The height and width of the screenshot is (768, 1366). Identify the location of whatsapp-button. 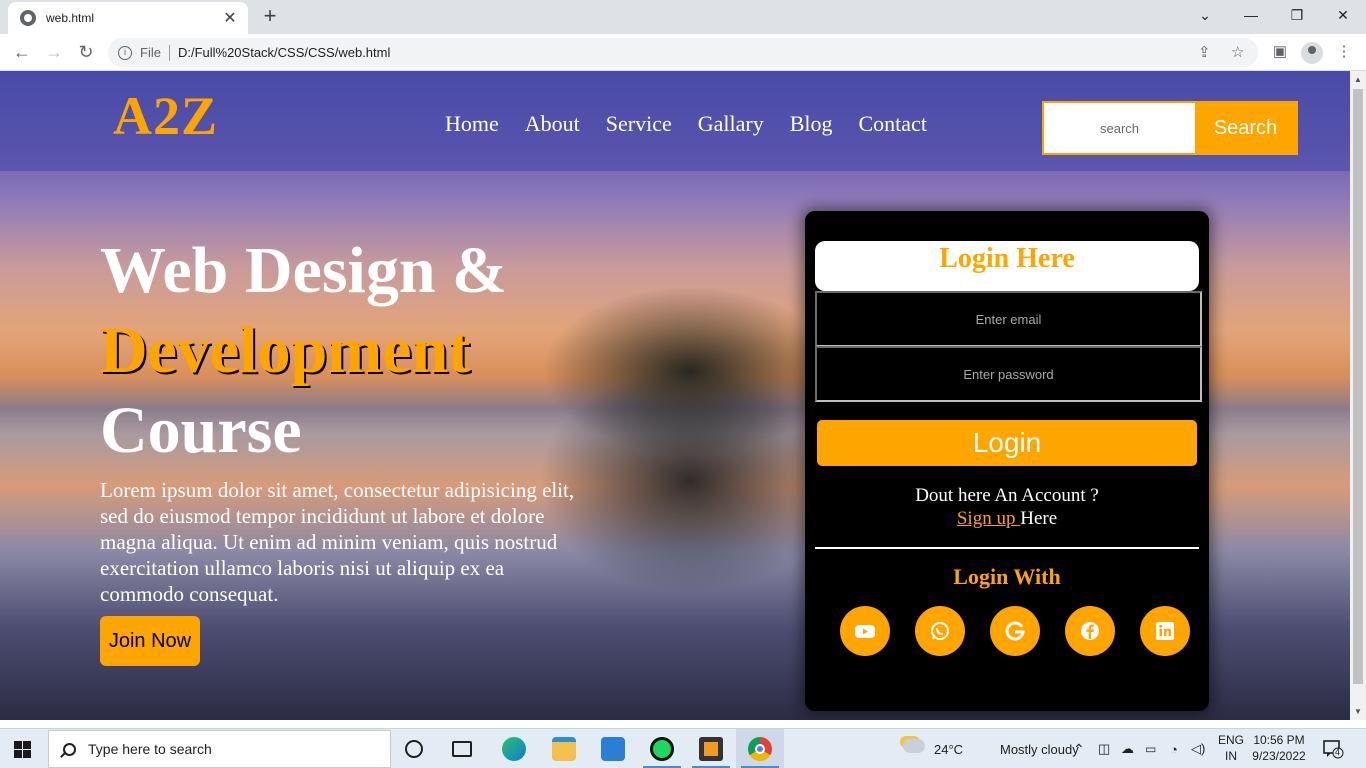
(940, 631).